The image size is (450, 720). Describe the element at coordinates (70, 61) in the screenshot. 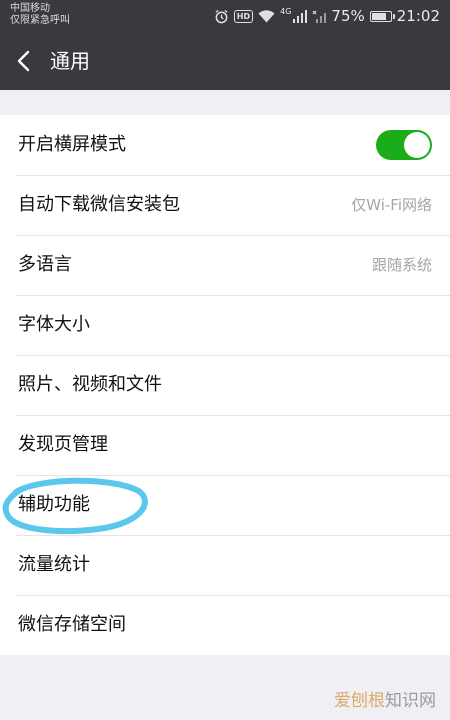

I see `page-title: 通用` at that location.